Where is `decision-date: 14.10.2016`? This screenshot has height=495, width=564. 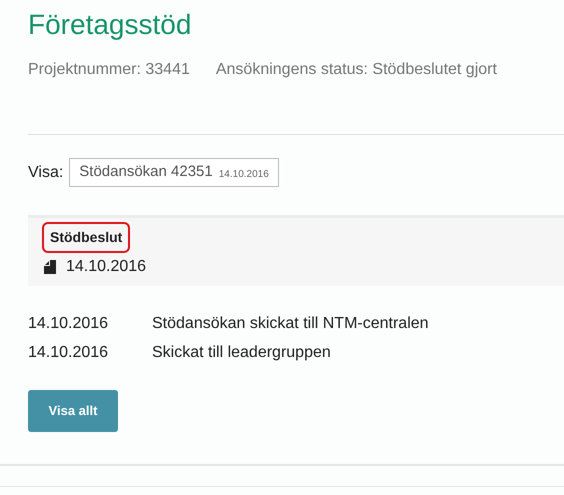
decision-date: 14.10.2016 is located at coordinates (106, 267).